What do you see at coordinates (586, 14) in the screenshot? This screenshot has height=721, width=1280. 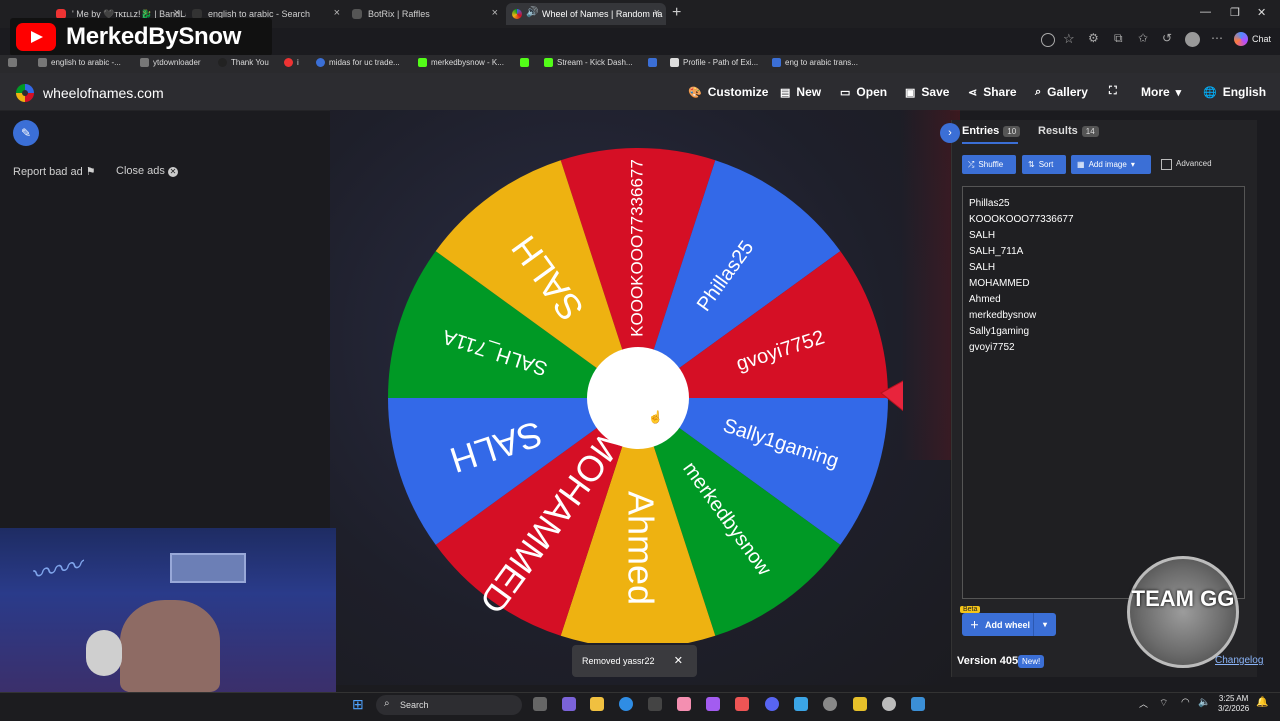 I see `browser-tab-active: 🔊 Wheel of Names | Random na ×` at bounding box center [586, 14].